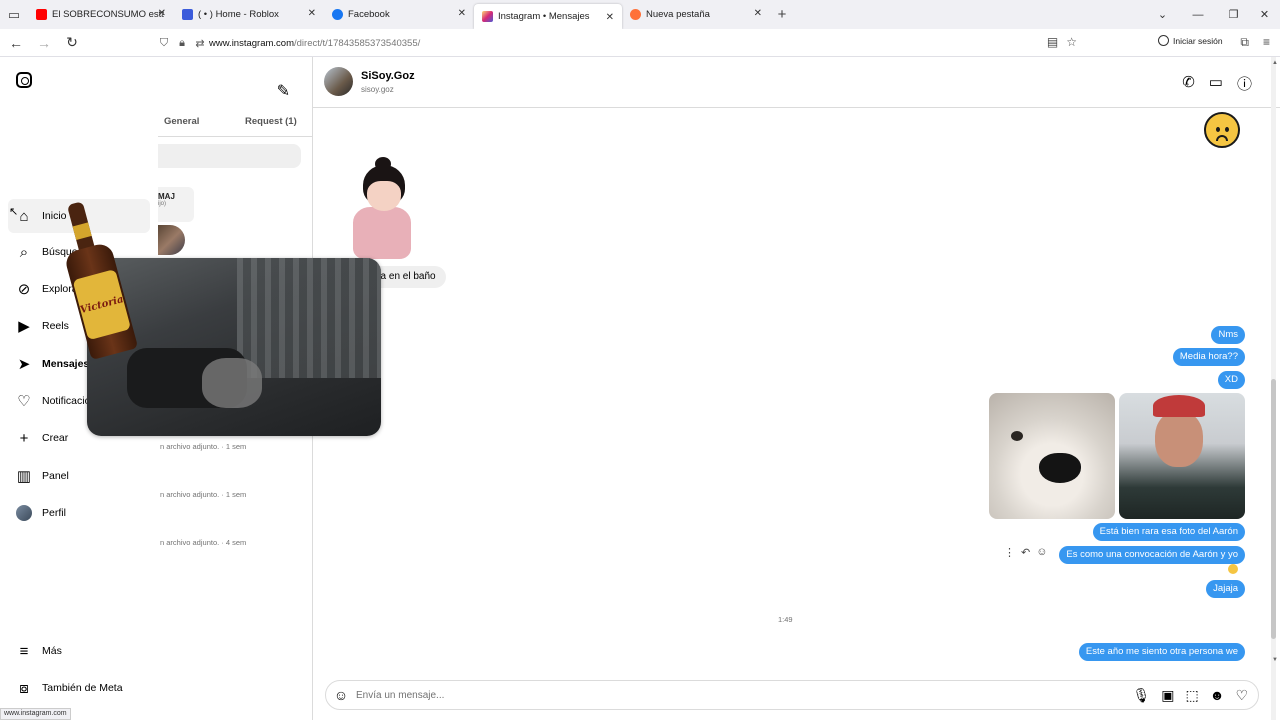 The height and width of the screenshot is (720, 1280). I want to click on close-window-button: ✕, so click(1264, 14).